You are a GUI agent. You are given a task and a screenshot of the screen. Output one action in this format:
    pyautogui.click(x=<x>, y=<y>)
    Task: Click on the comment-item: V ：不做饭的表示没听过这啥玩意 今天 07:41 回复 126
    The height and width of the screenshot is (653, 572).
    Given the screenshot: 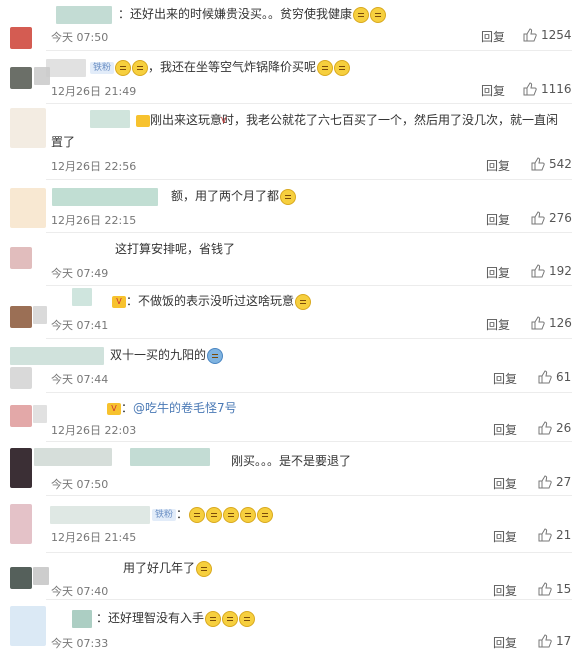 What is the action you would take?
    pyautogui.click(x=286, y=312)
    